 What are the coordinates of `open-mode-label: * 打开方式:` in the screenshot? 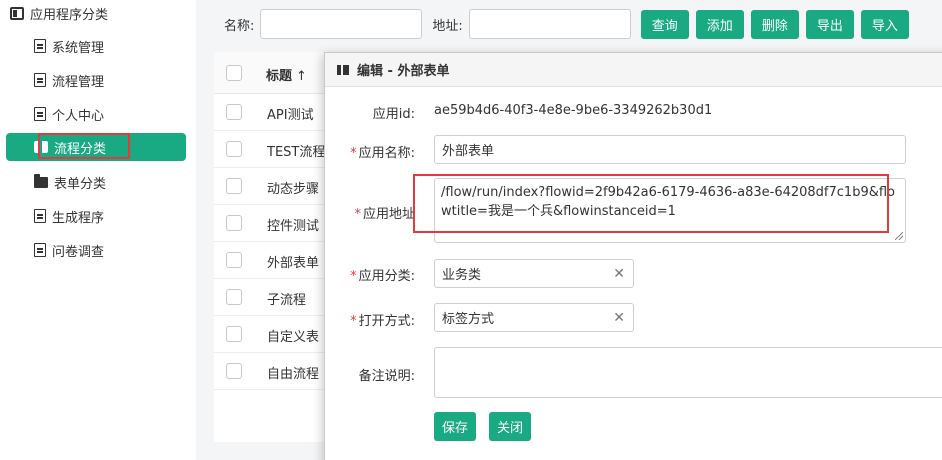 It's located at (382, 319).